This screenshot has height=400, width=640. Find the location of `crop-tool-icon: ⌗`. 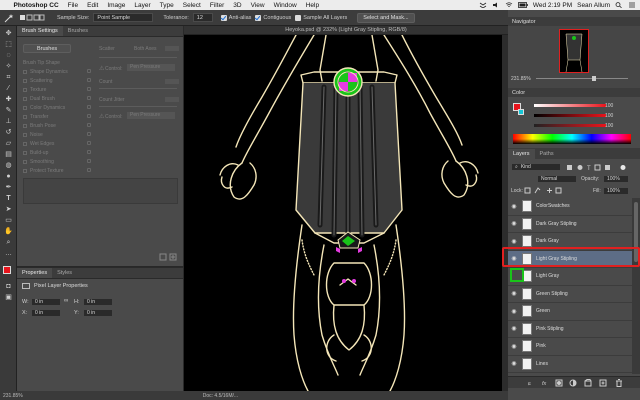

crop-tool-icon: ⌗ is located at coordinates (8, 77).